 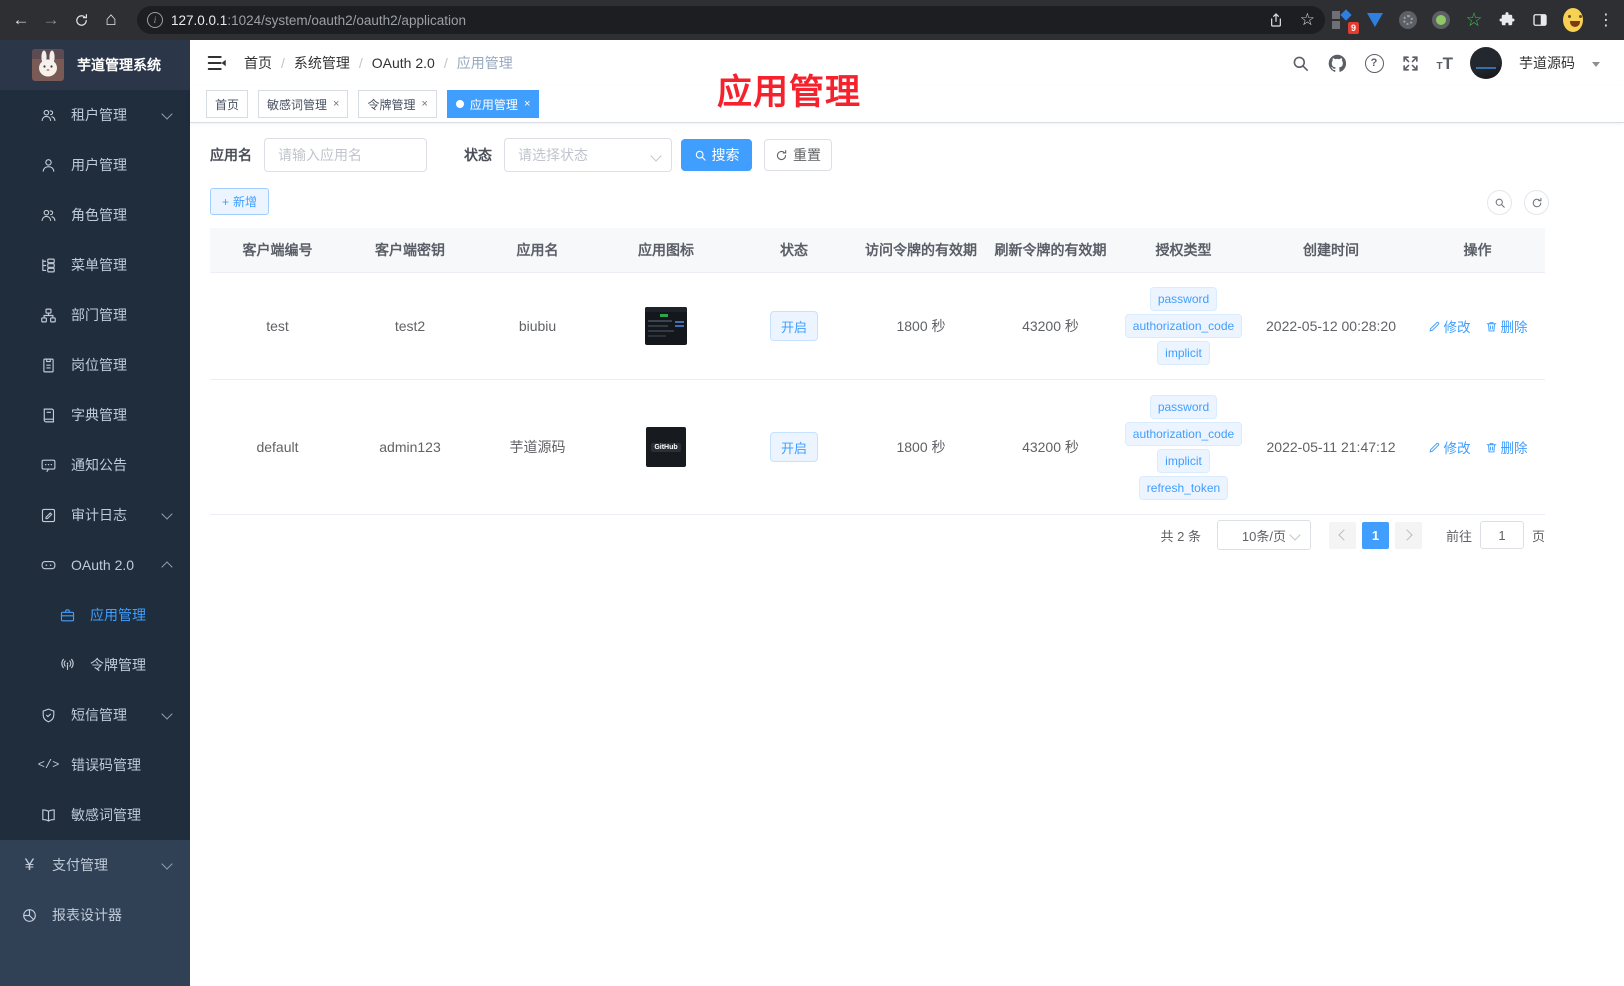 I want to click on github-logo-text: GitHub, so click(x=666, y=447).